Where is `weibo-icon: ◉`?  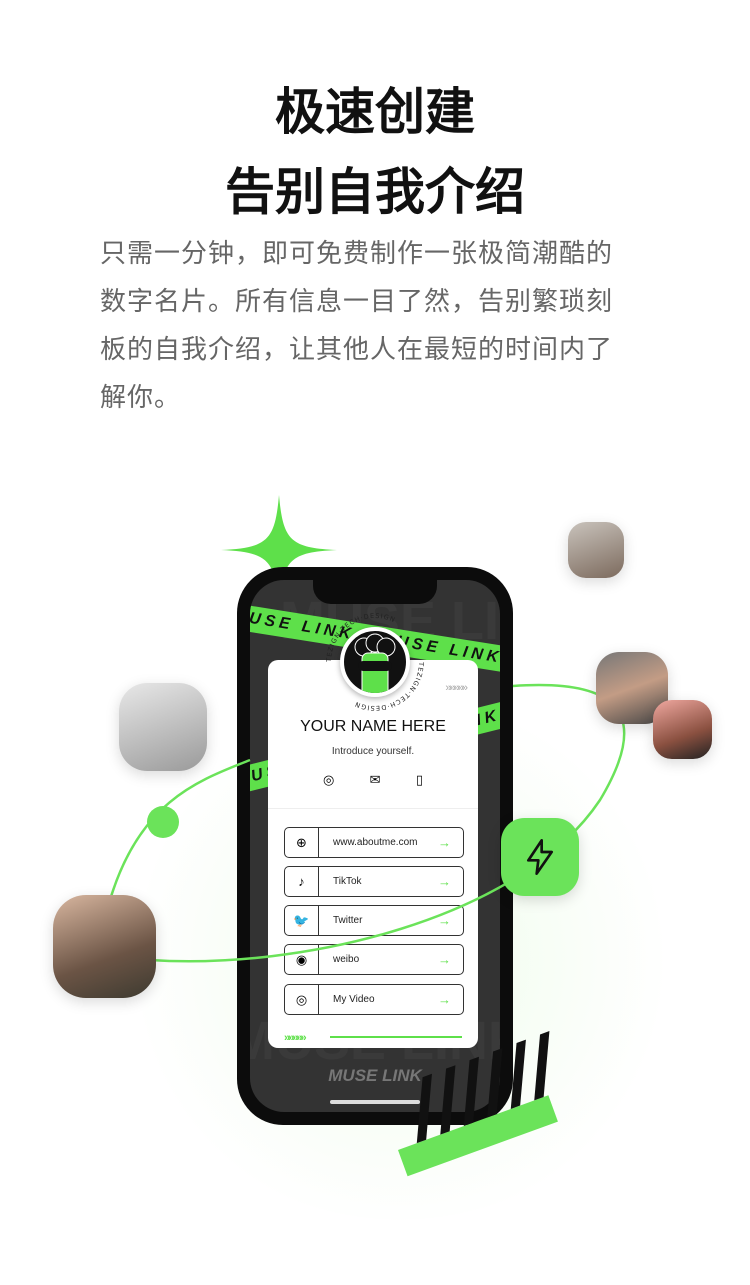 weibo-icon: ◉ is located at coordinates (302, 959).